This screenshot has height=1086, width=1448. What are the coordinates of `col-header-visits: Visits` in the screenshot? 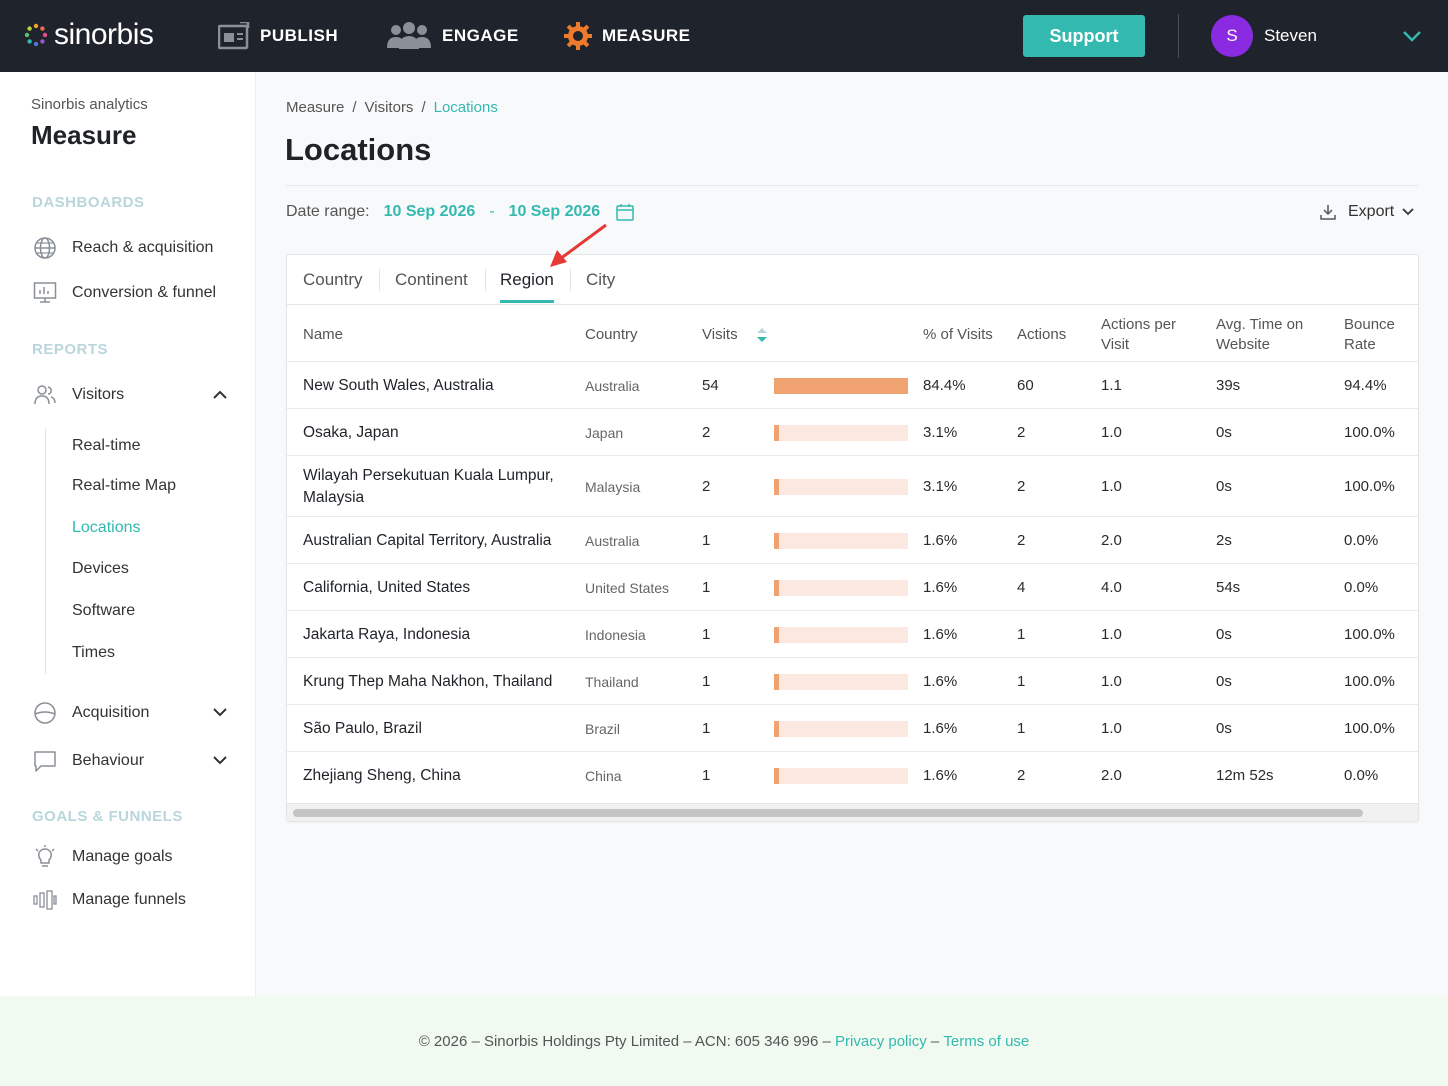 It's located at (720, 335).